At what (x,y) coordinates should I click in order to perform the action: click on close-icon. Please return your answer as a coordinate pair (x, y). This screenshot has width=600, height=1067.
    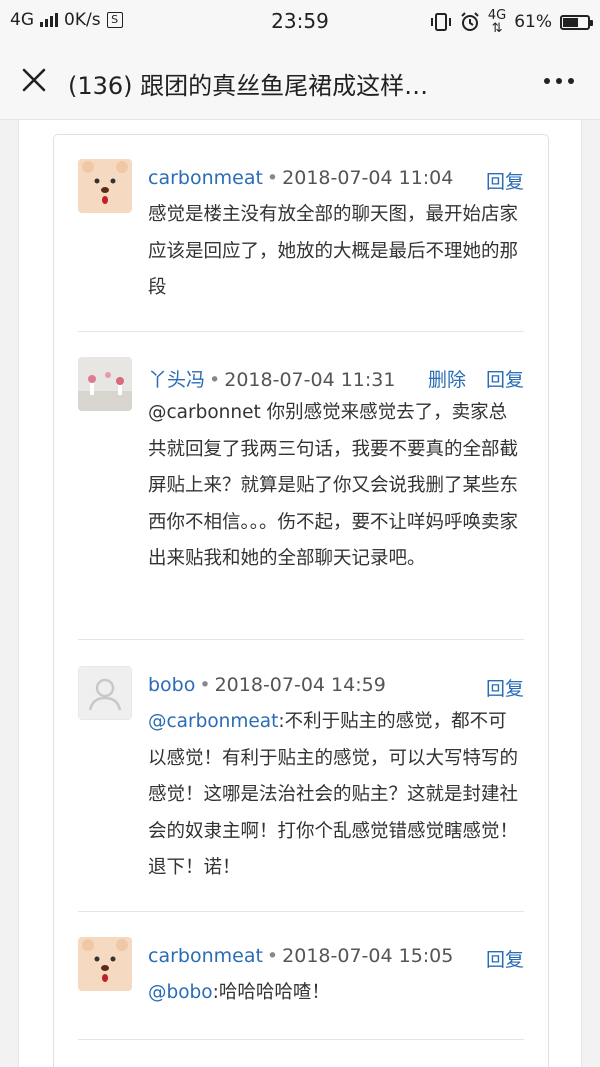
    Looking at the image, I should click on (34, 80).